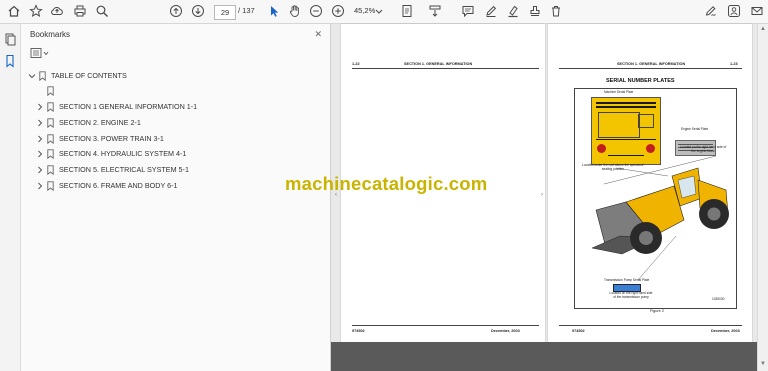  I want to click on page-number: 1-23, so click(734, 64).